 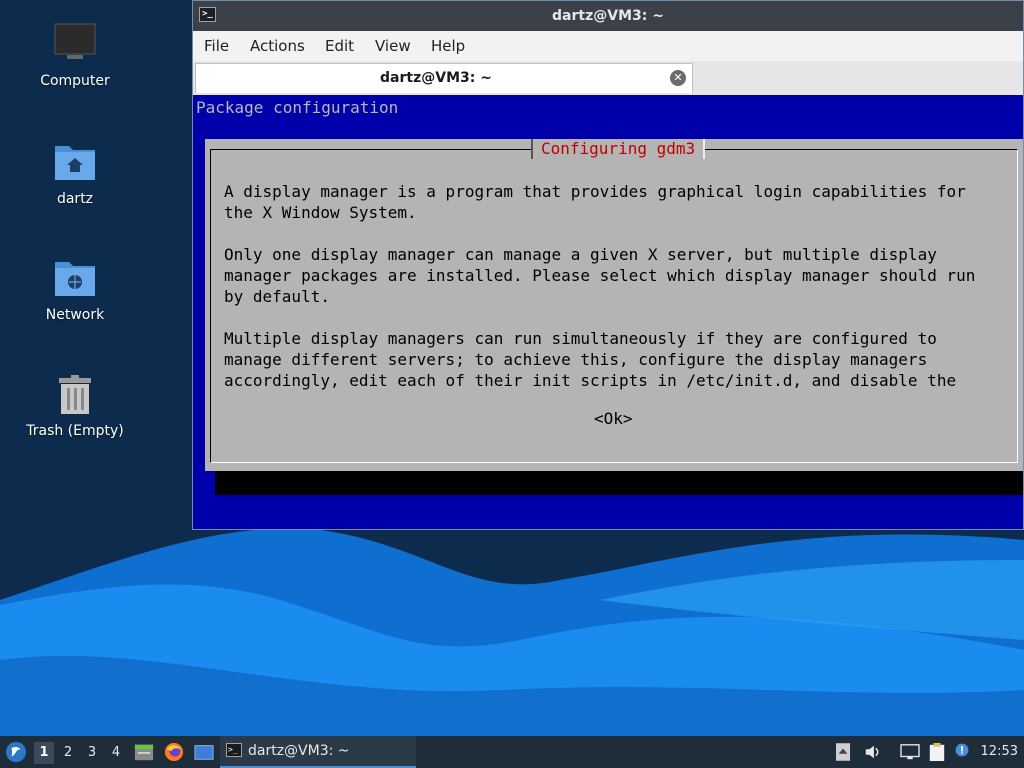 What do you see at coordinates (843, 752) in the screenshot?
I see `tray-arrow-icon` at bounding box center [843, 752].